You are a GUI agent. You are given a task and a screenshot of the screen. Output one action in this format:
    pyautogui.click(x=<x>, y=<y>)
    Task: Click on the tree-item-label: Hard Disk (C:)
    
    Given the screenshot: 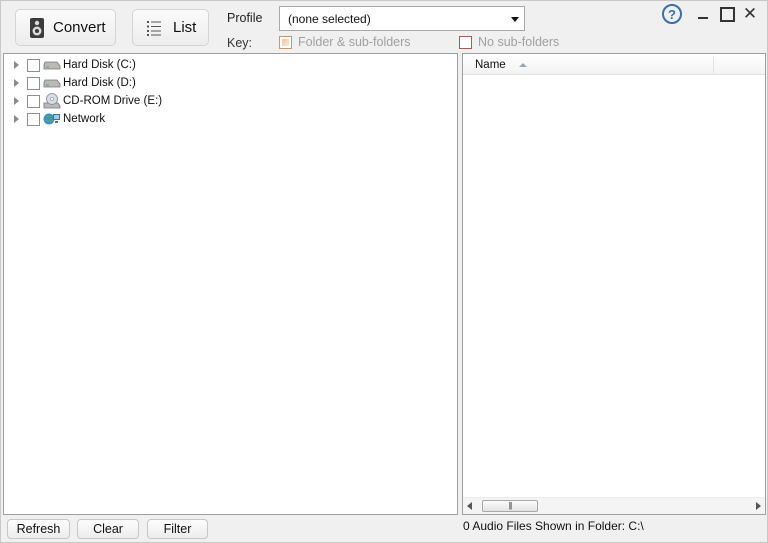 What is the action you would take?
    pyautogui.click(x=99, y=65)
    